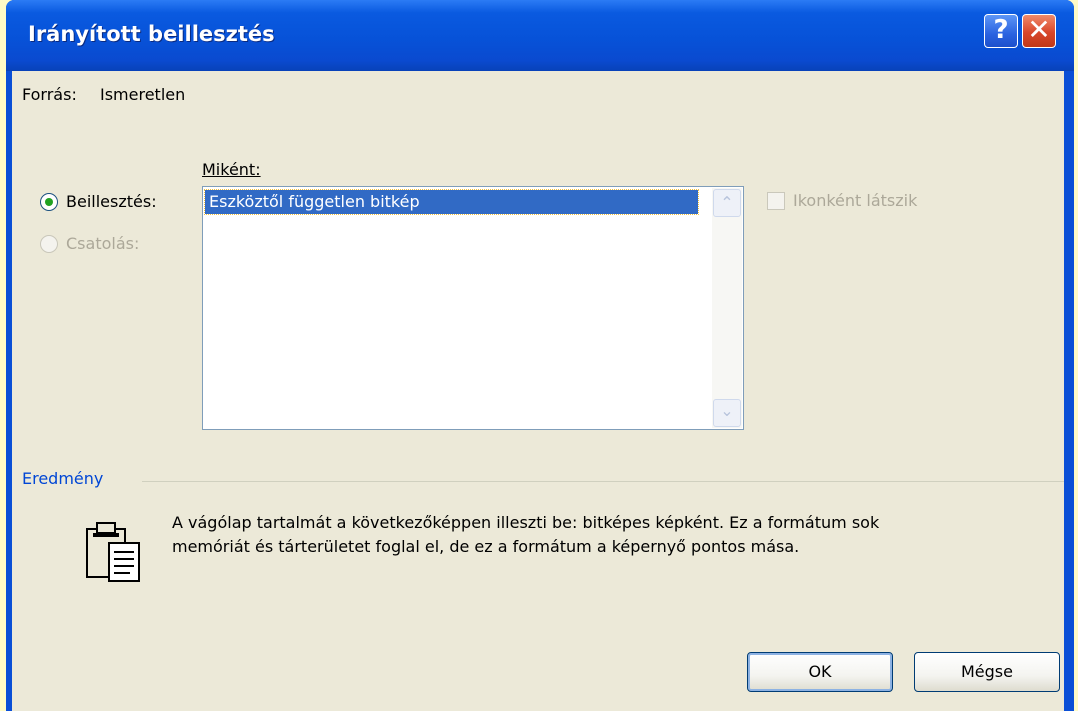 The height and width of the screenshot is (711, 1078). What do you see at coordinates (727, 413) in the screenshot?
I see `scroll-down-icon: ⌄` at bounding box center [727, 413].